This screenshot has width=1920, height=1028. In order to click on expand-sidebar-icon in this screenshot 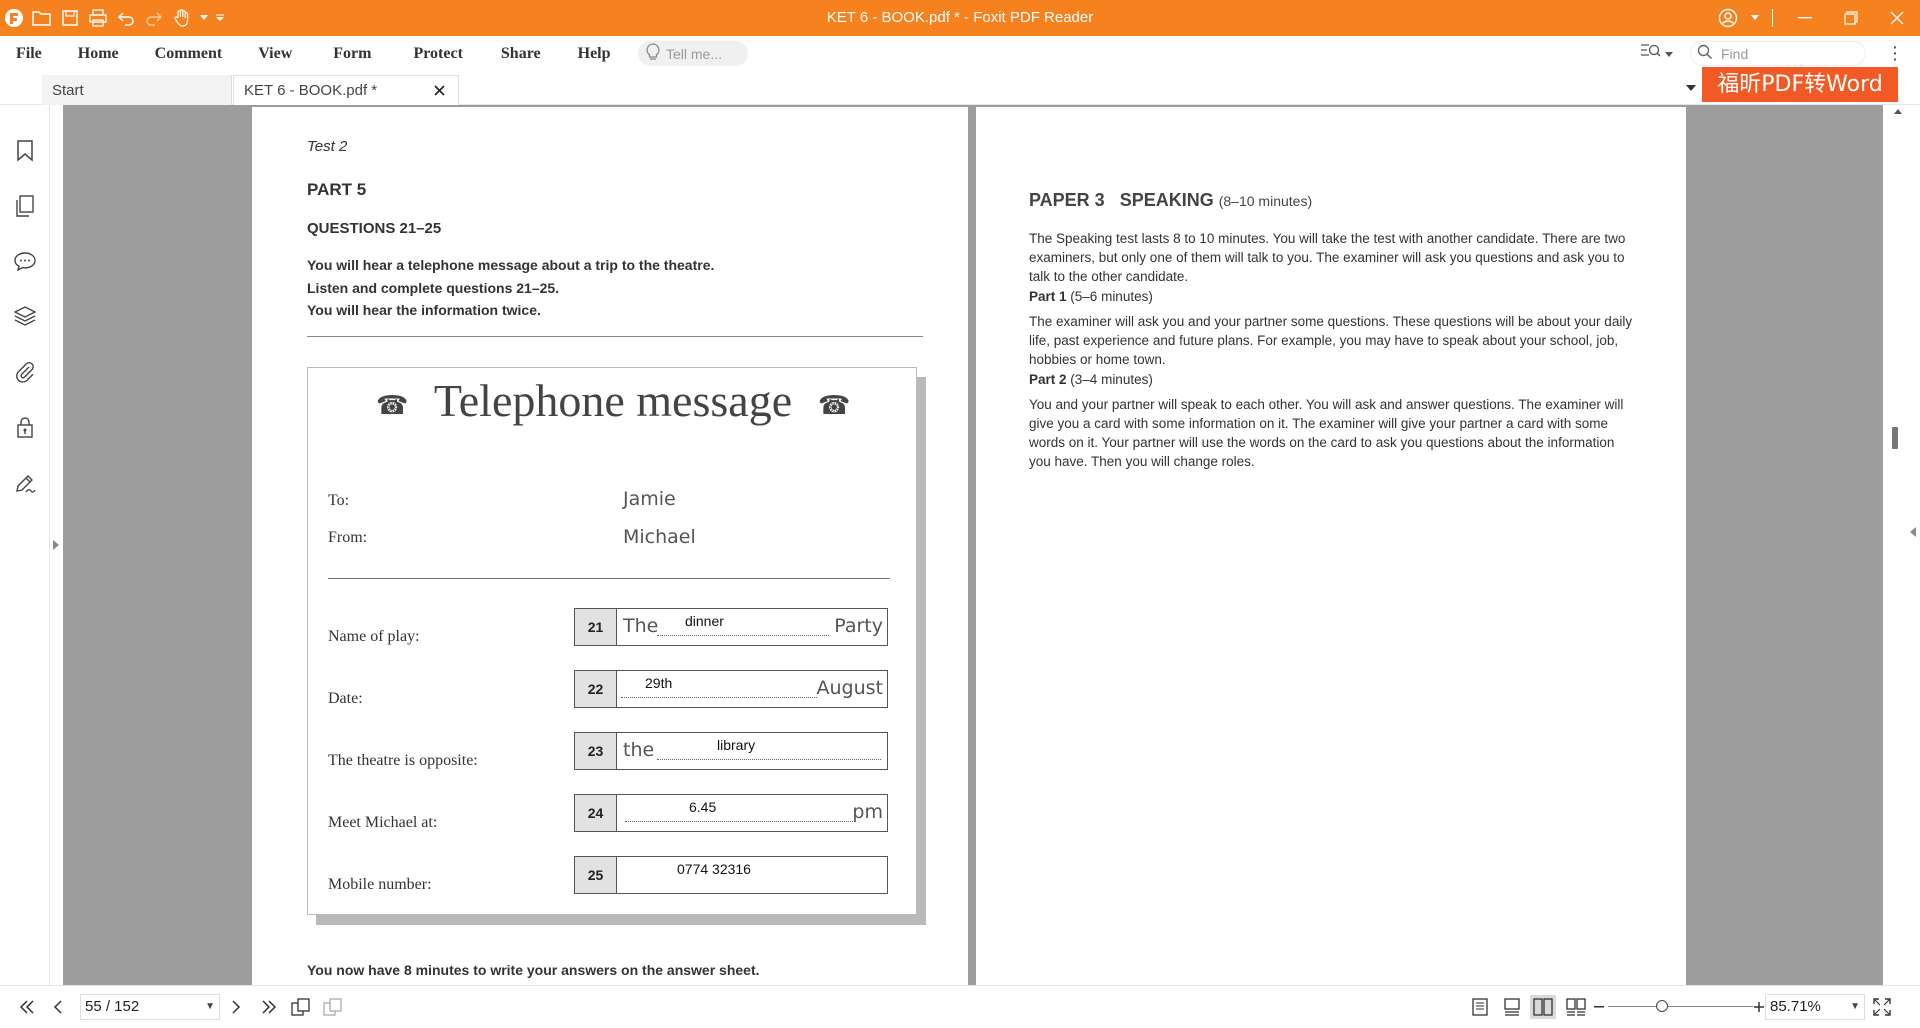, I will do `click(56, 545)`.